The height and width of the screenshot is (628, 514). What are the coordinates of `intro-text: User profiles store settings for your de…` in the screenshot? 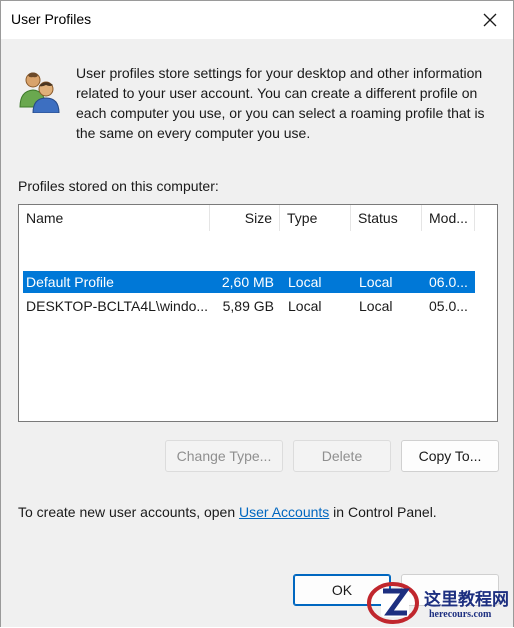 It's located at (280, 103).